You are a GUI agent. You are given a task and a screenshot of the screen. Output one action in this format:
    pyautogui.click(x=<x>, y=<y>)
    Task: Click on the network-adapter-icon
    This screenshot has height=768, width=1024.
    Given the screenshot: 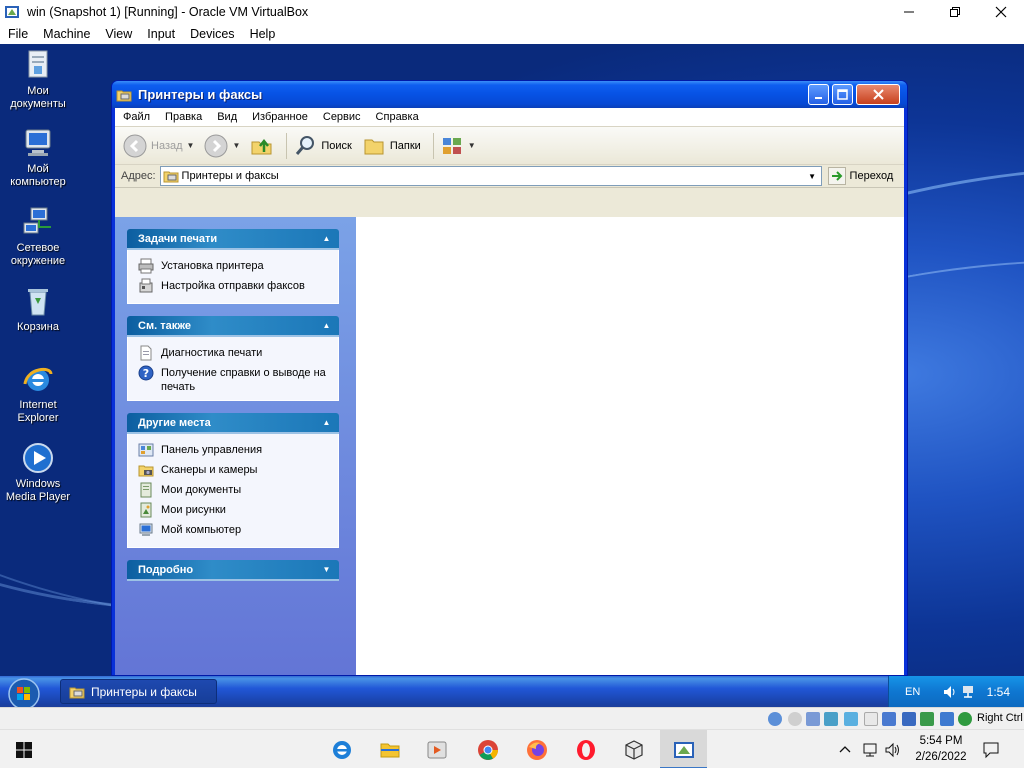 What is the action you would take?
    pyautogui.click(x=831, y=719)
    